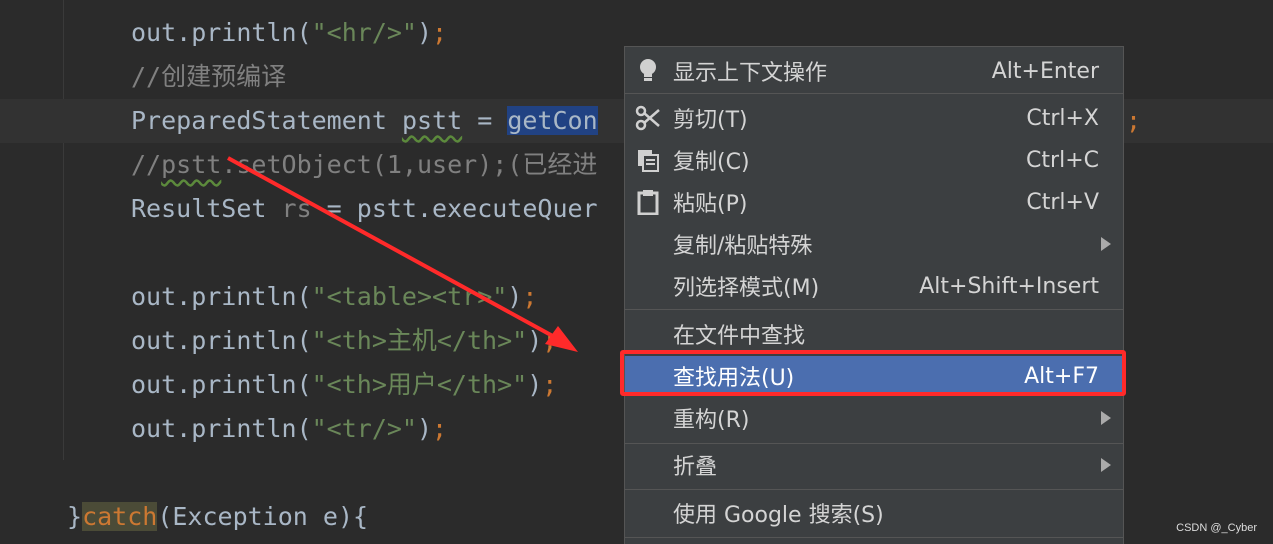 This screenshot has width=1273, height=544. I want to click on menu-item-show-context-actions: 显示上下文操作 Alt+Enter, so click(874, 71).